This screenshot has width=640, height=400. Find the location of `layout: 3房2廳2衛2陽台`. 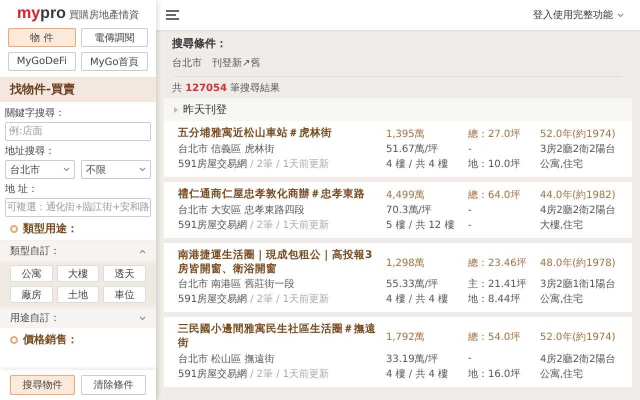

layout: 3房2廳2衛2陽台 is located at coordinates (578, 149).